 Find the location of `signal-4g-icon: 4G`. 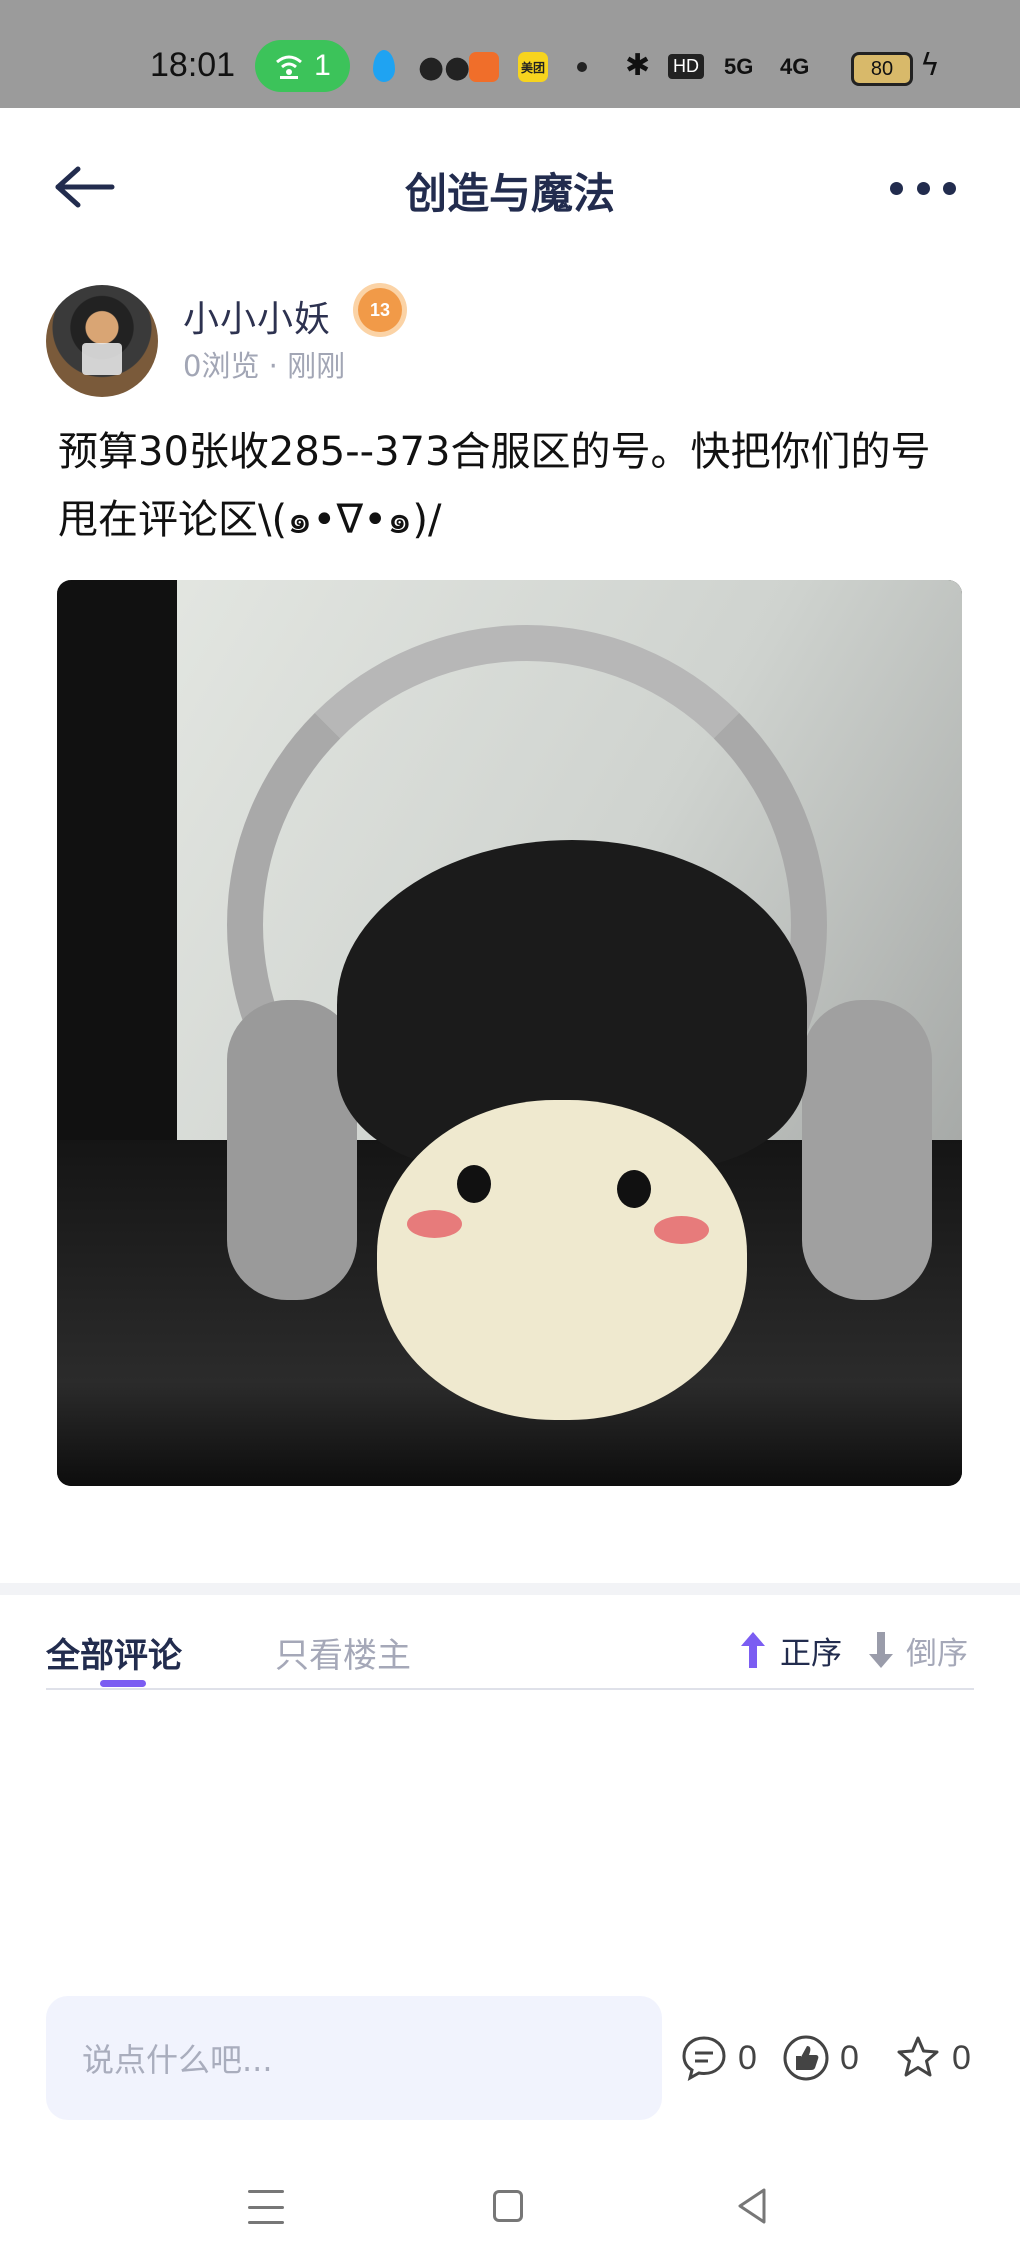

signal-4g-icon: 4G is located at coordinates (795, 66).